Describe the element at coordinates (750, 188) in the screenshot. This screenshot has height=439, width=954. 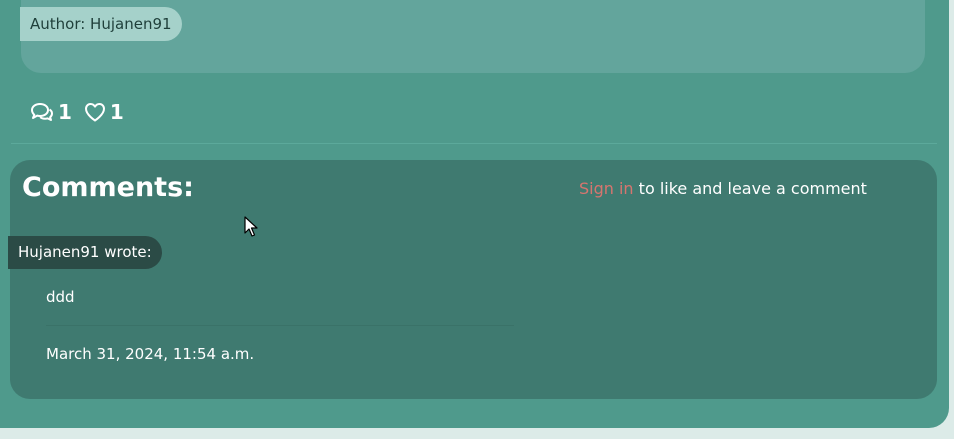
I see `signin-prompt-text: to like and leave a comment` at that location.